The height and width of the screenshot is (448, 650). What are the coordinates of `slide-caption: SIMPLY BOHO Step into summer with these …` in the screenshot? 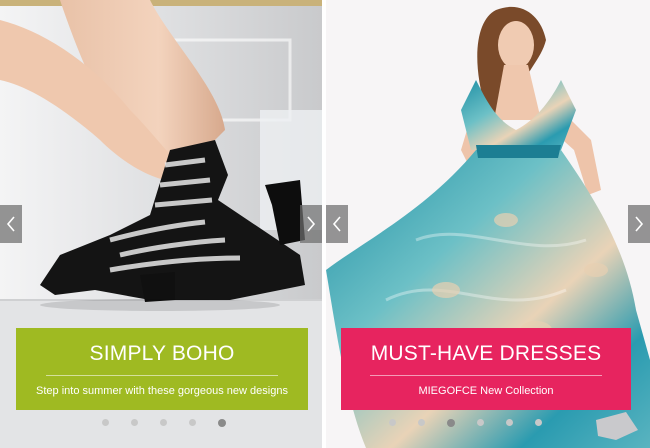 It's located at (162, 369).